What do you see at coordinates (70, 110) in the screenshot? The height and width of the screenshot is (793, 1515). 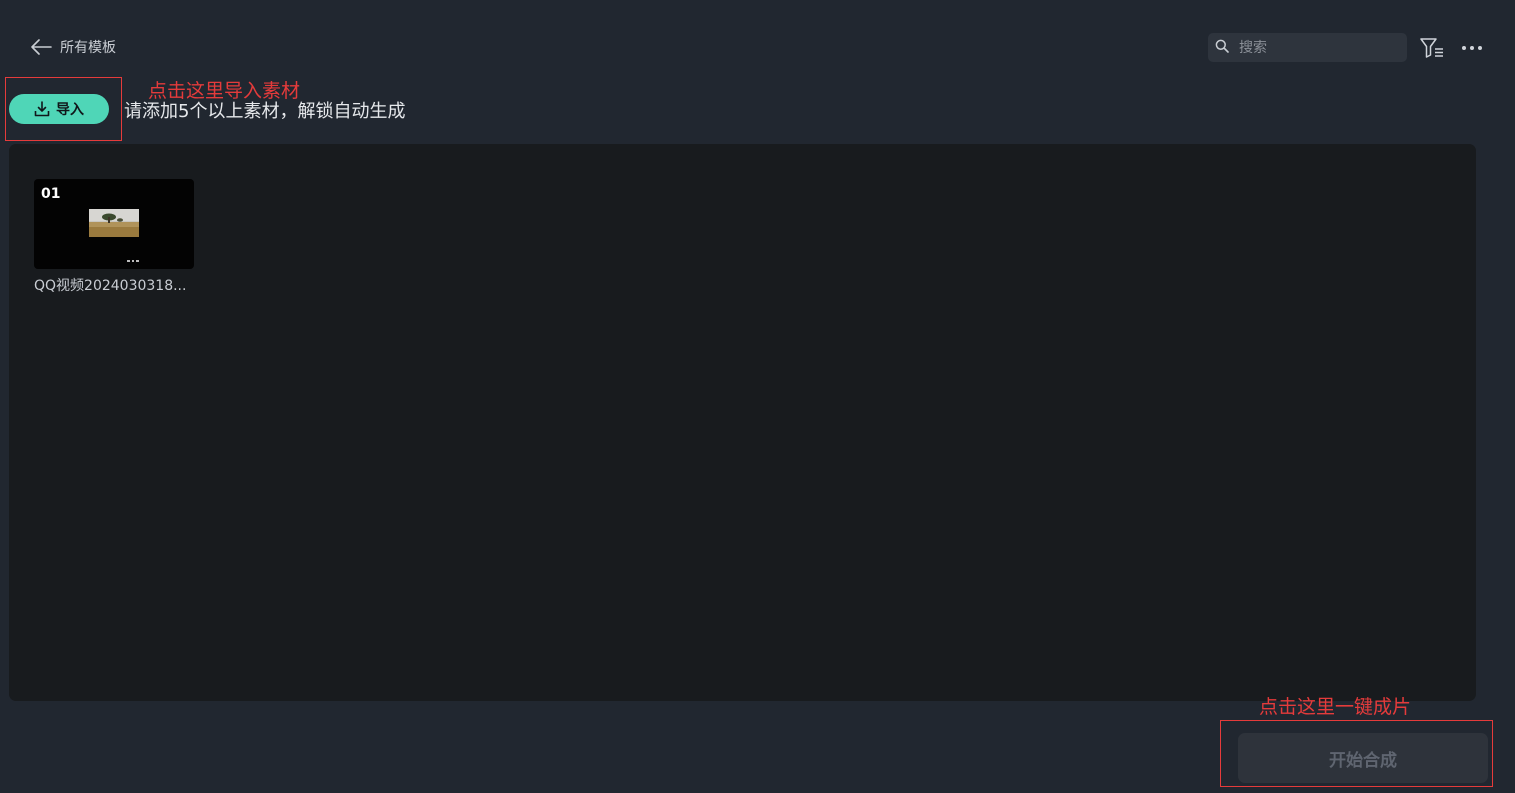 I see `import-label: 导入` at bounding box center [70, 110].